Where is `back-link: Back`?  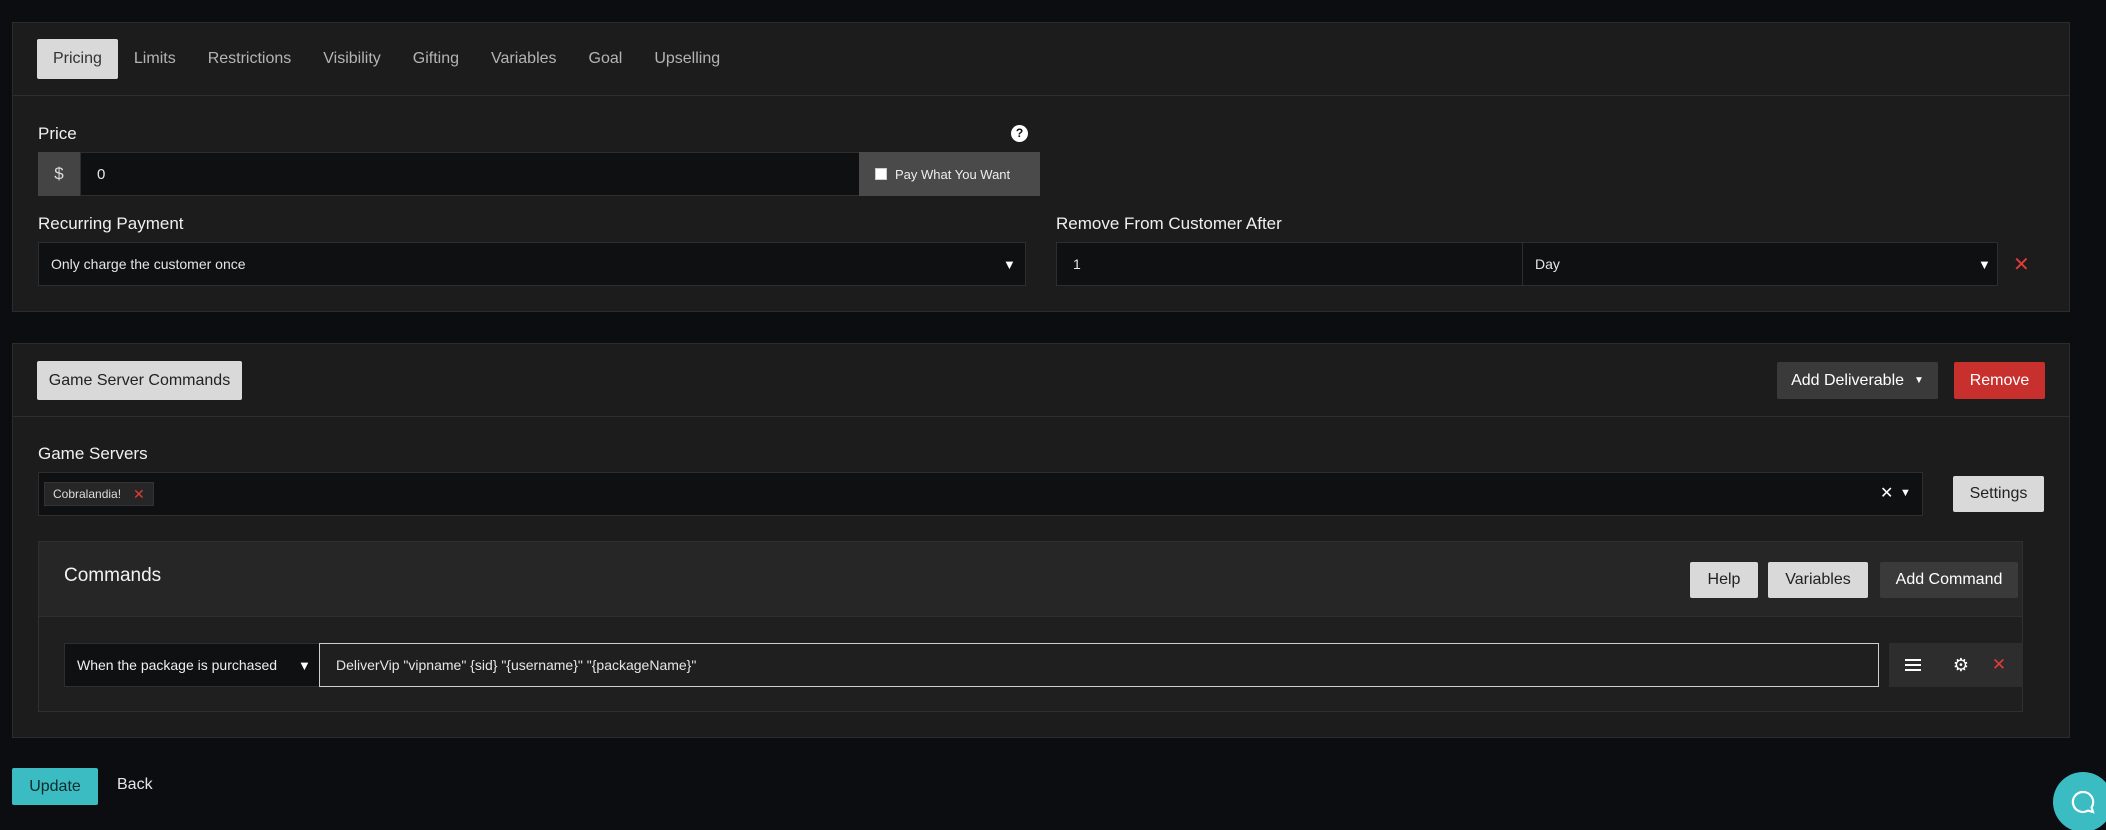
back-link: Back is located at coordinates (135, 785).